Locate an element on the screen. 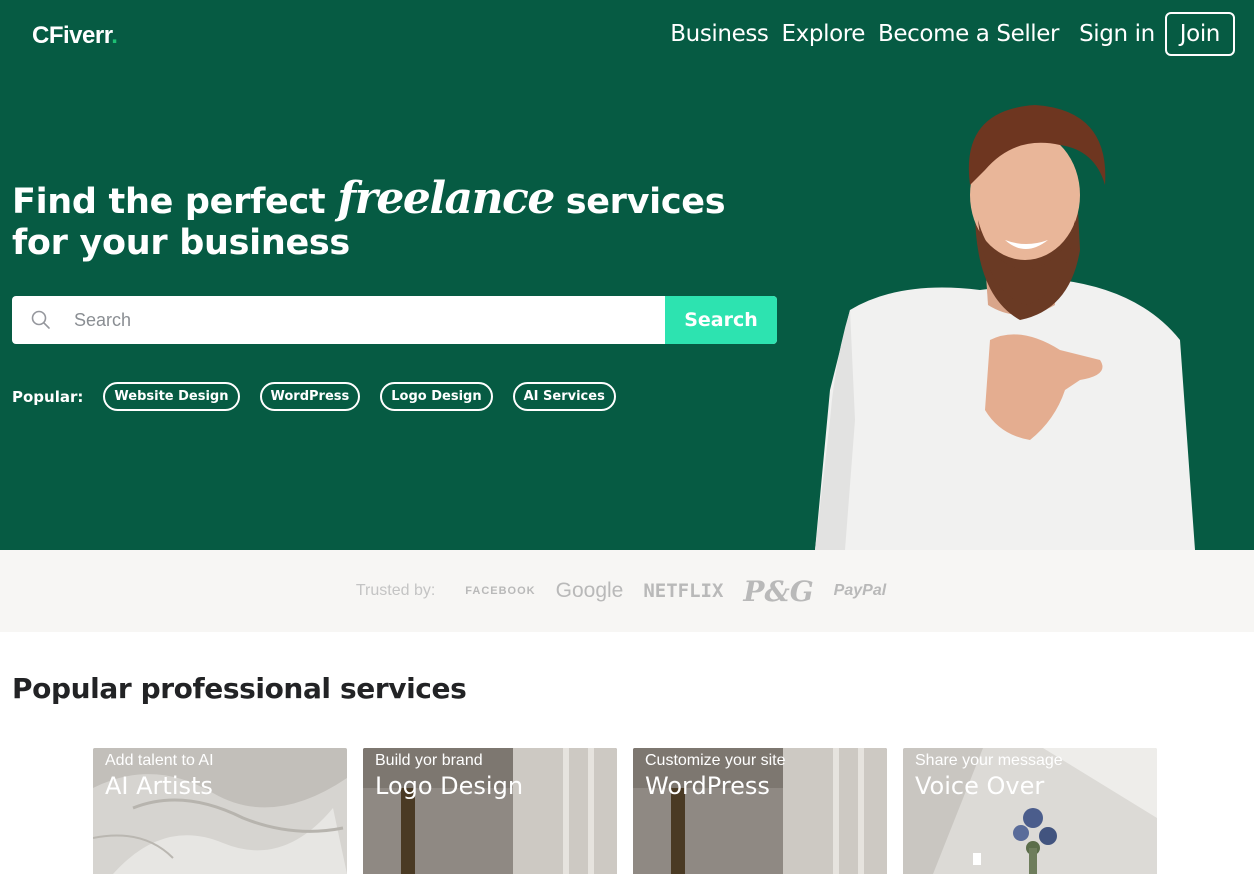 The image size is (1254, 874). card-title: Logo Design is located at coordinates (449, 786).